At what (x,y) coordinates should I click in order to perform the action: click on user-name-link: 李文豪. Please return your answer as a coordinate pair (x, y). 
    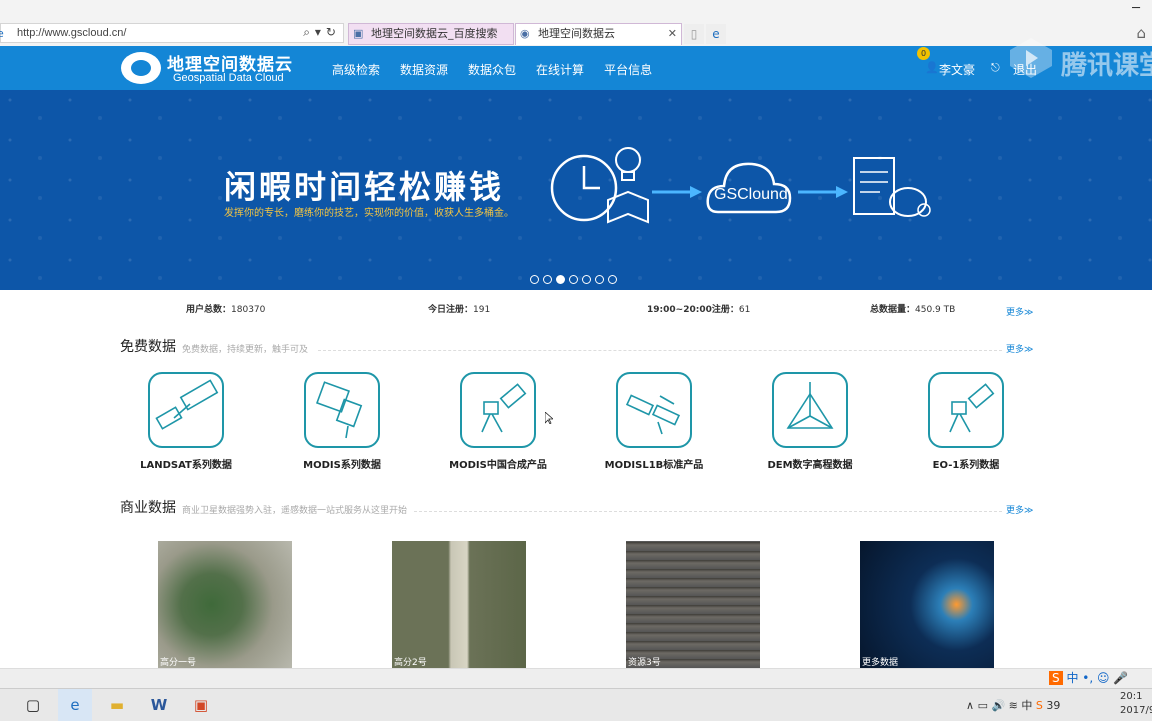
    Looking at the image, I should click on (957, 69).